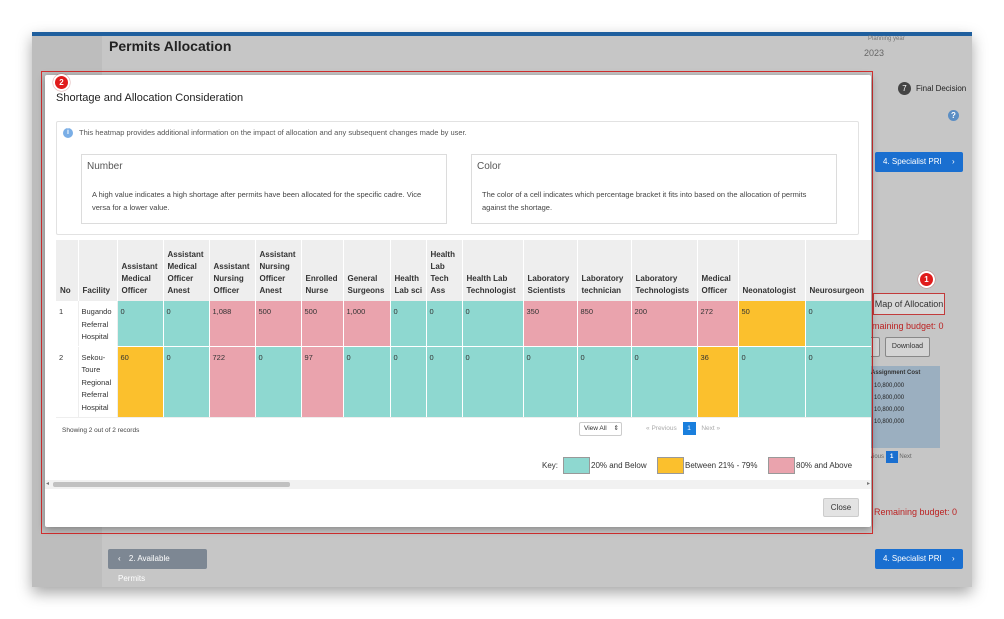 The height and width of the screenshot is (619, 1004). What do you see at coordinates (663, 428) in the screenshot?
I see `pager-previous: Previous` at bounding box center [663, 428].